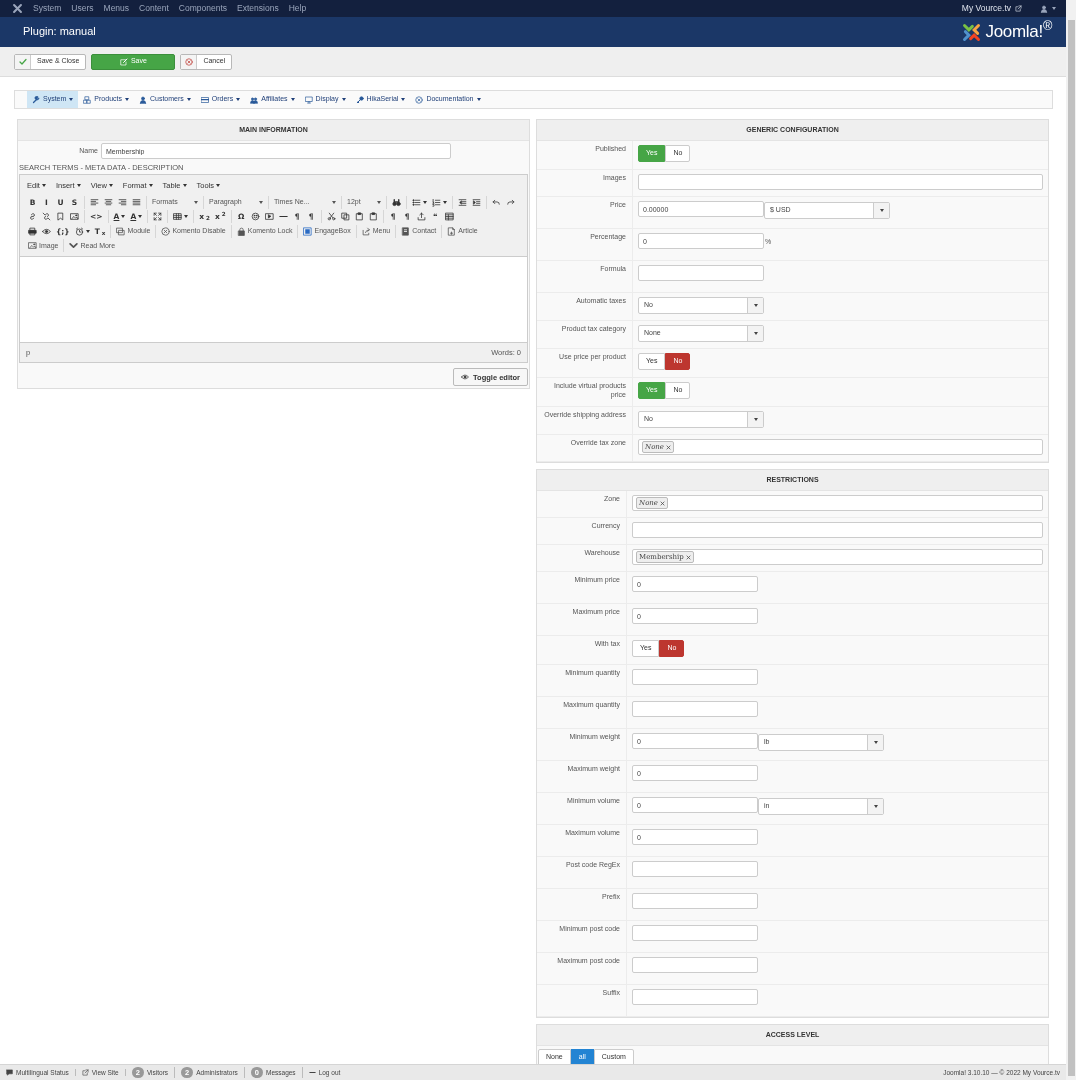 Image resolution: width=1076 pixels, height=1080 pixels. What do you see at coordinates (406, 231) in the screenshot?
I see `book-icon` at bounding box center [406, 231].